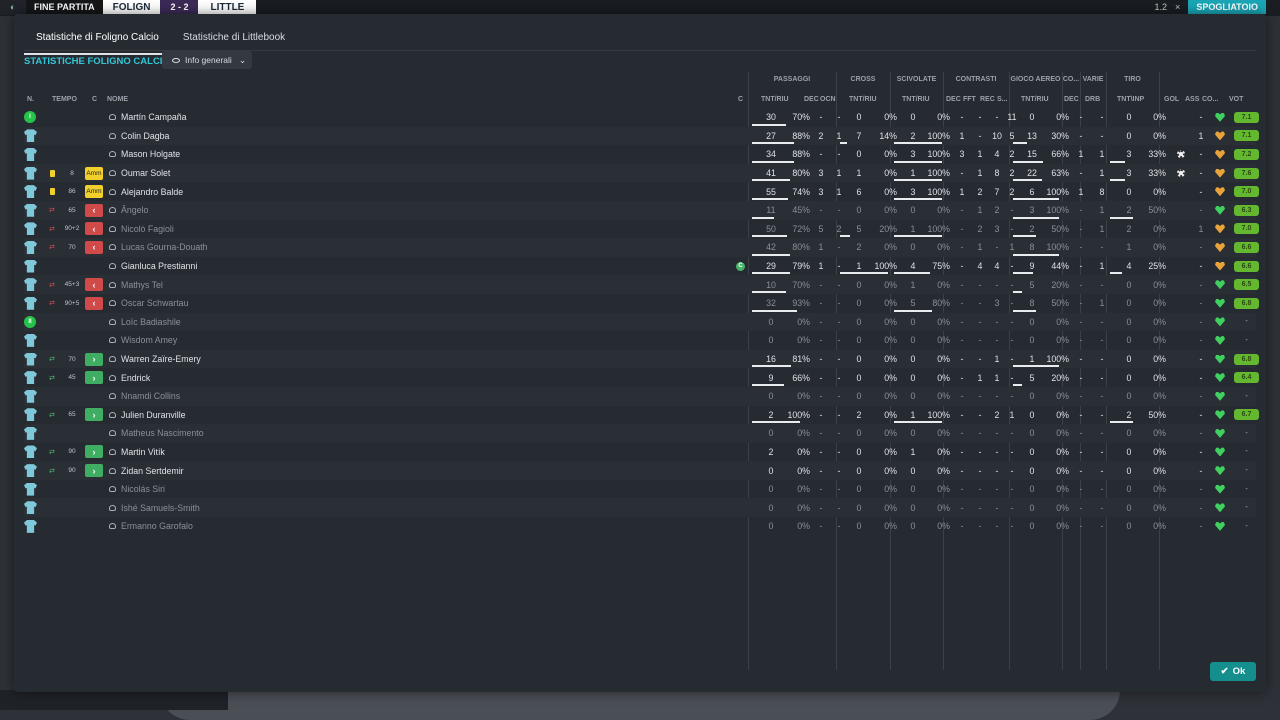 This screenshot has height=720, width=1280. Describe the element at coordinates (1233, 671) in the screenshot. I see `ok-button: ✔ Ok` at that location.